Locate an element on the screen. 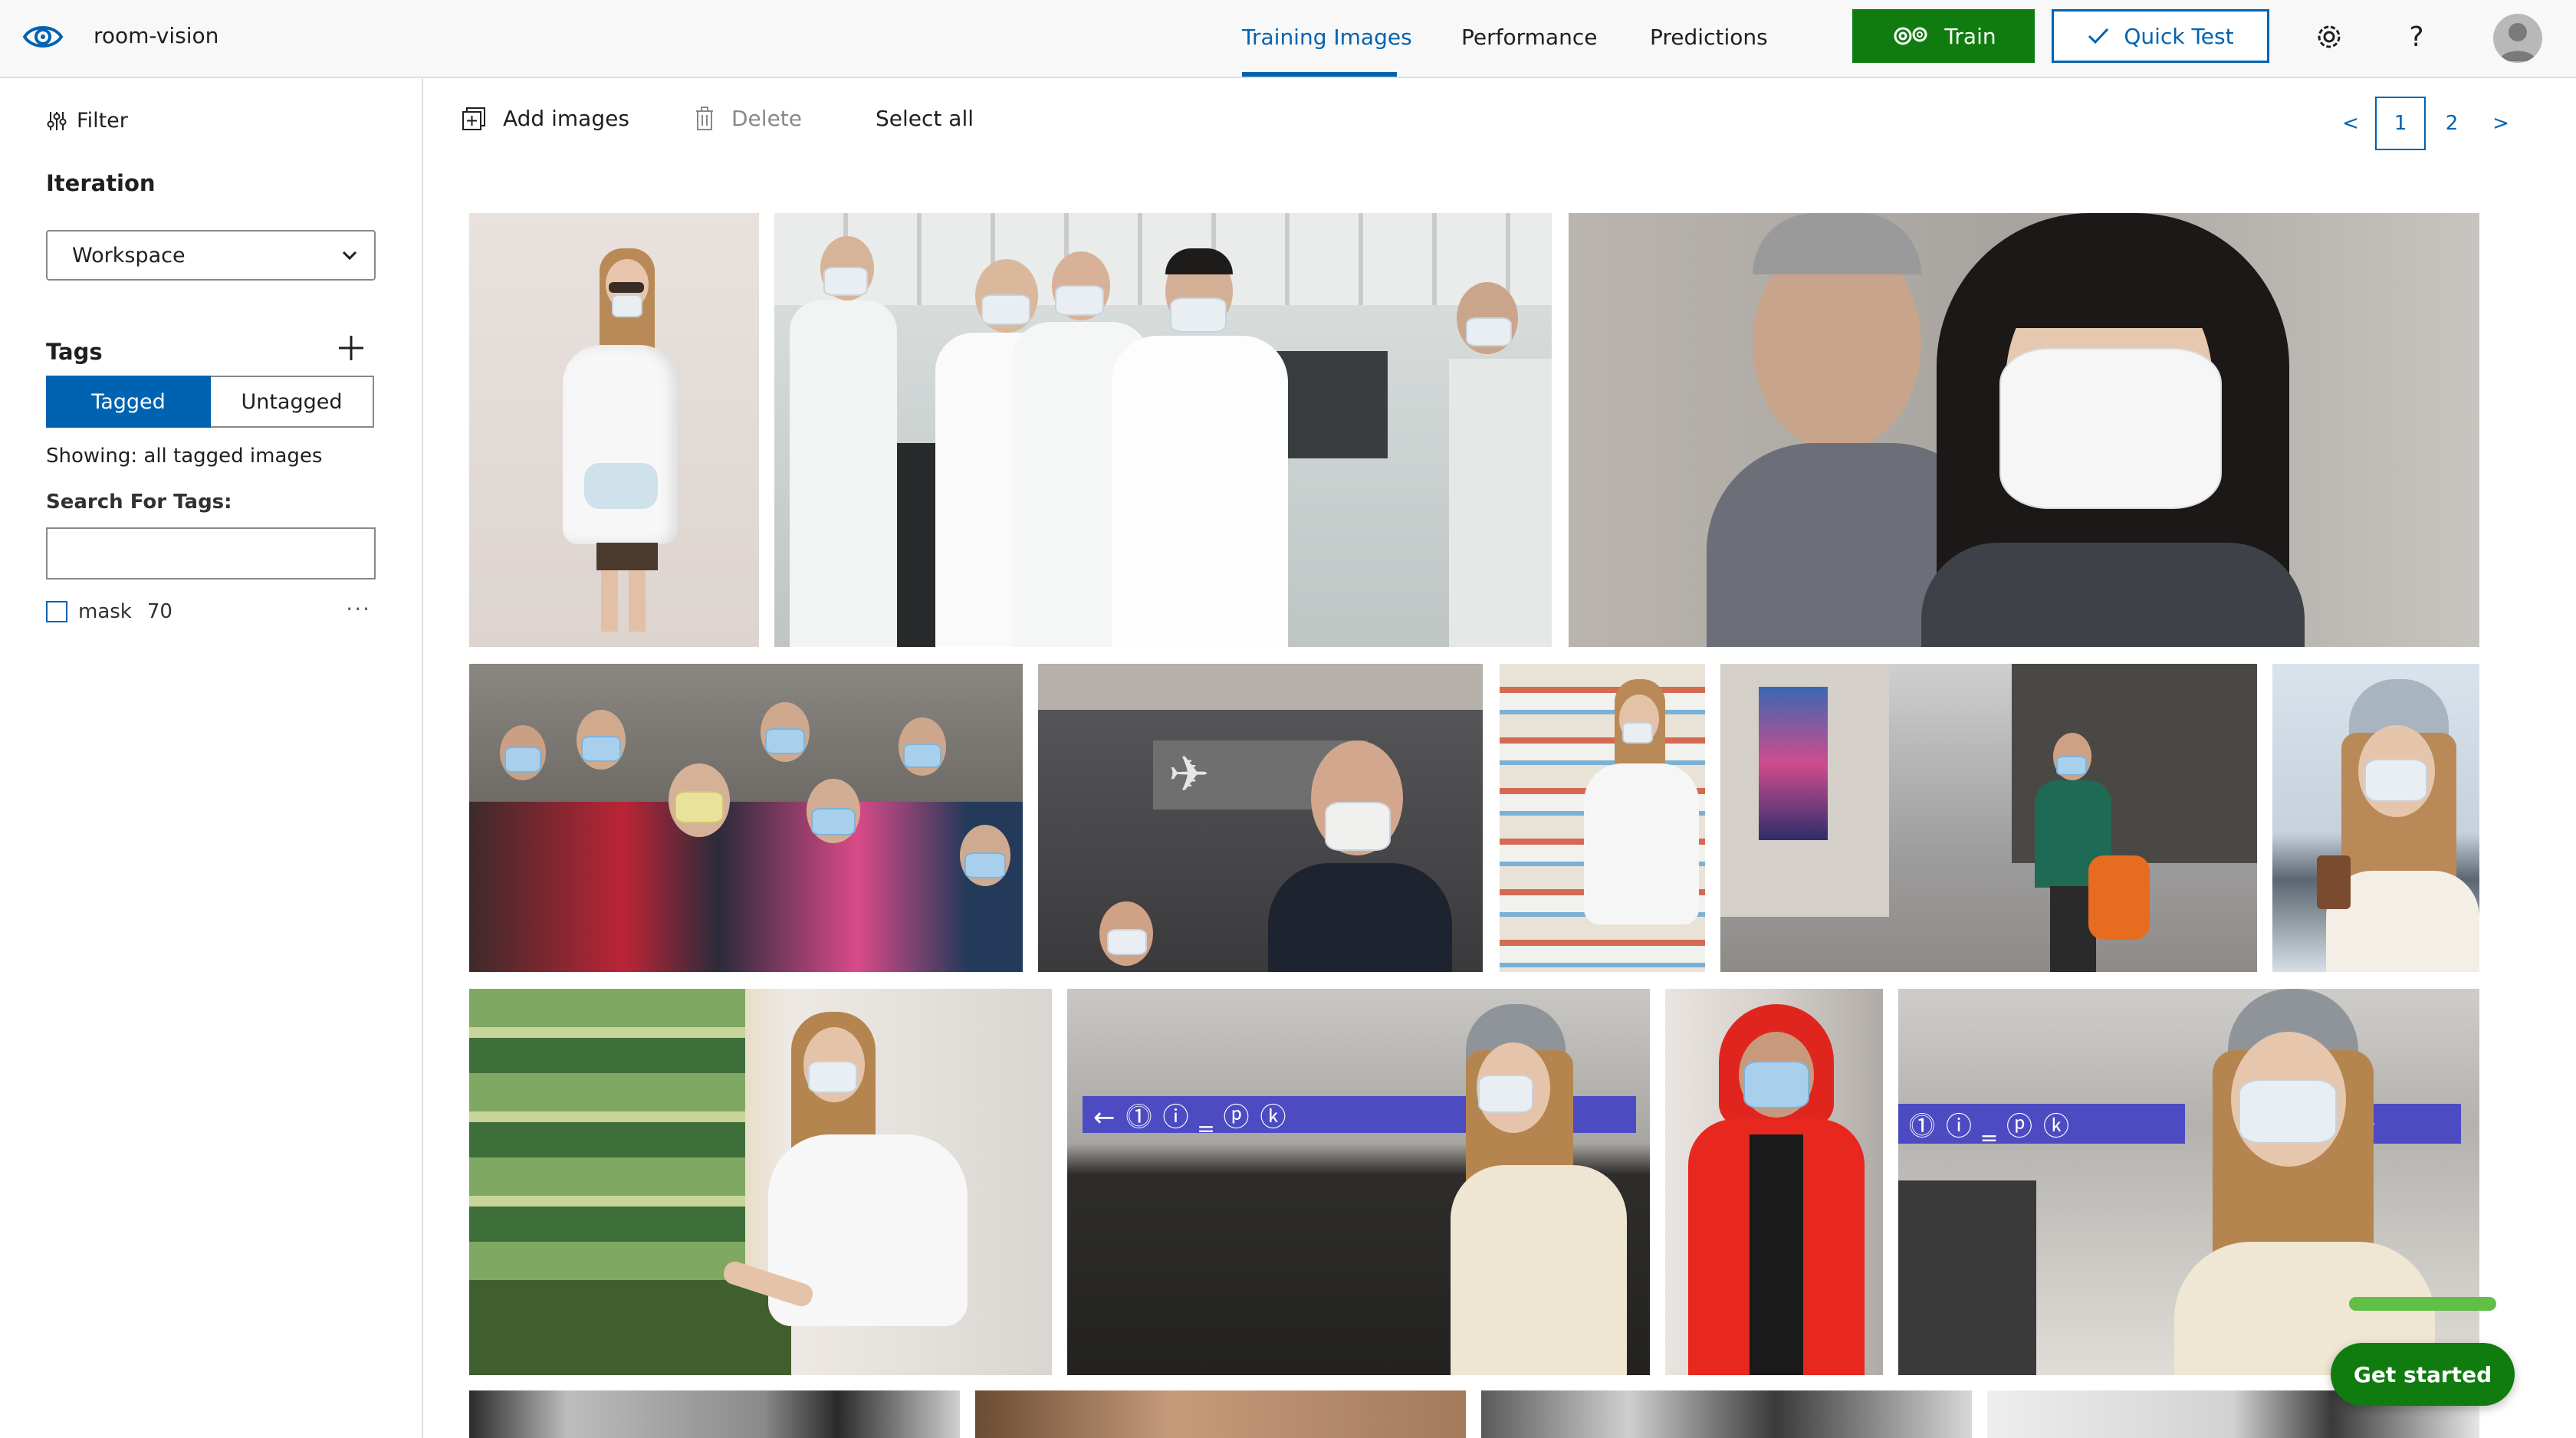 The image size is (2576, 1438). tag-checkbox is located at coordinates (57, 611).